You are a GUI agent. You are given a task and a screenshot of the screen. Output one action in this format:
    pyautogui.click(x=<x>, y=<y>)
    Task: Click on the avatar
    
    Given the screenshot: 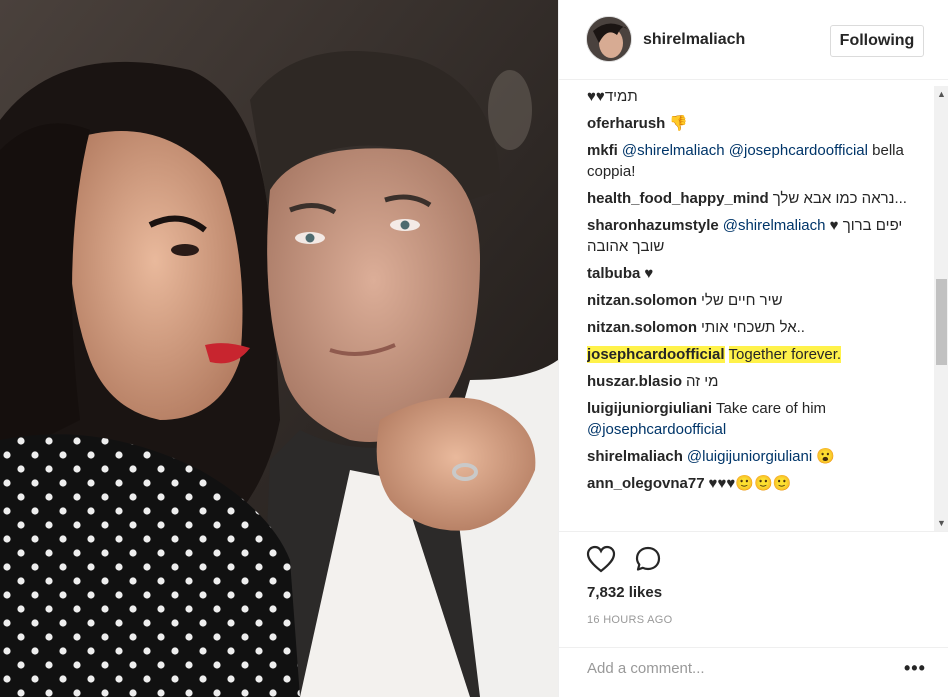 What is the action you would take?
    pyautogui.click(x=609, y=39)
    